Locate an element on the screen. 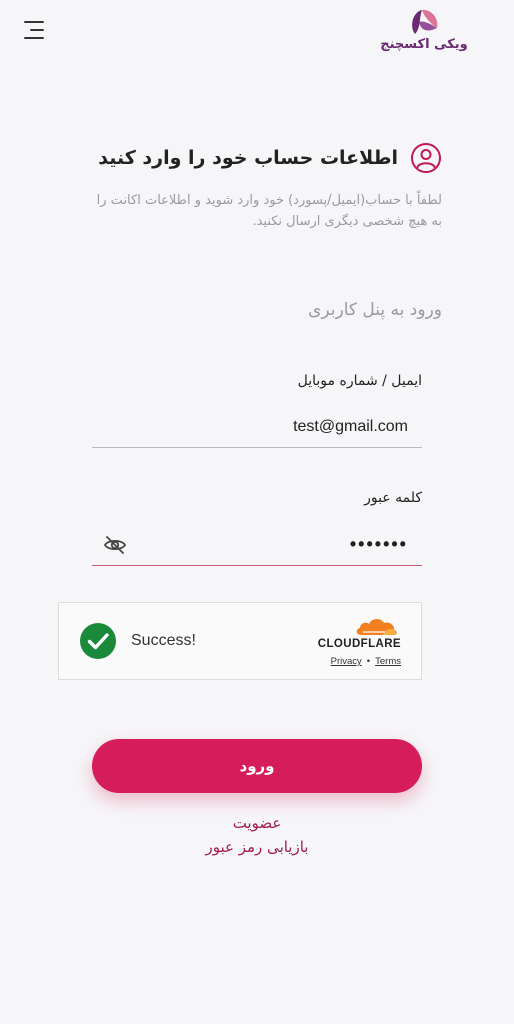 The image size is (514, 1024). menu-button is located at coordinates (35, 30).